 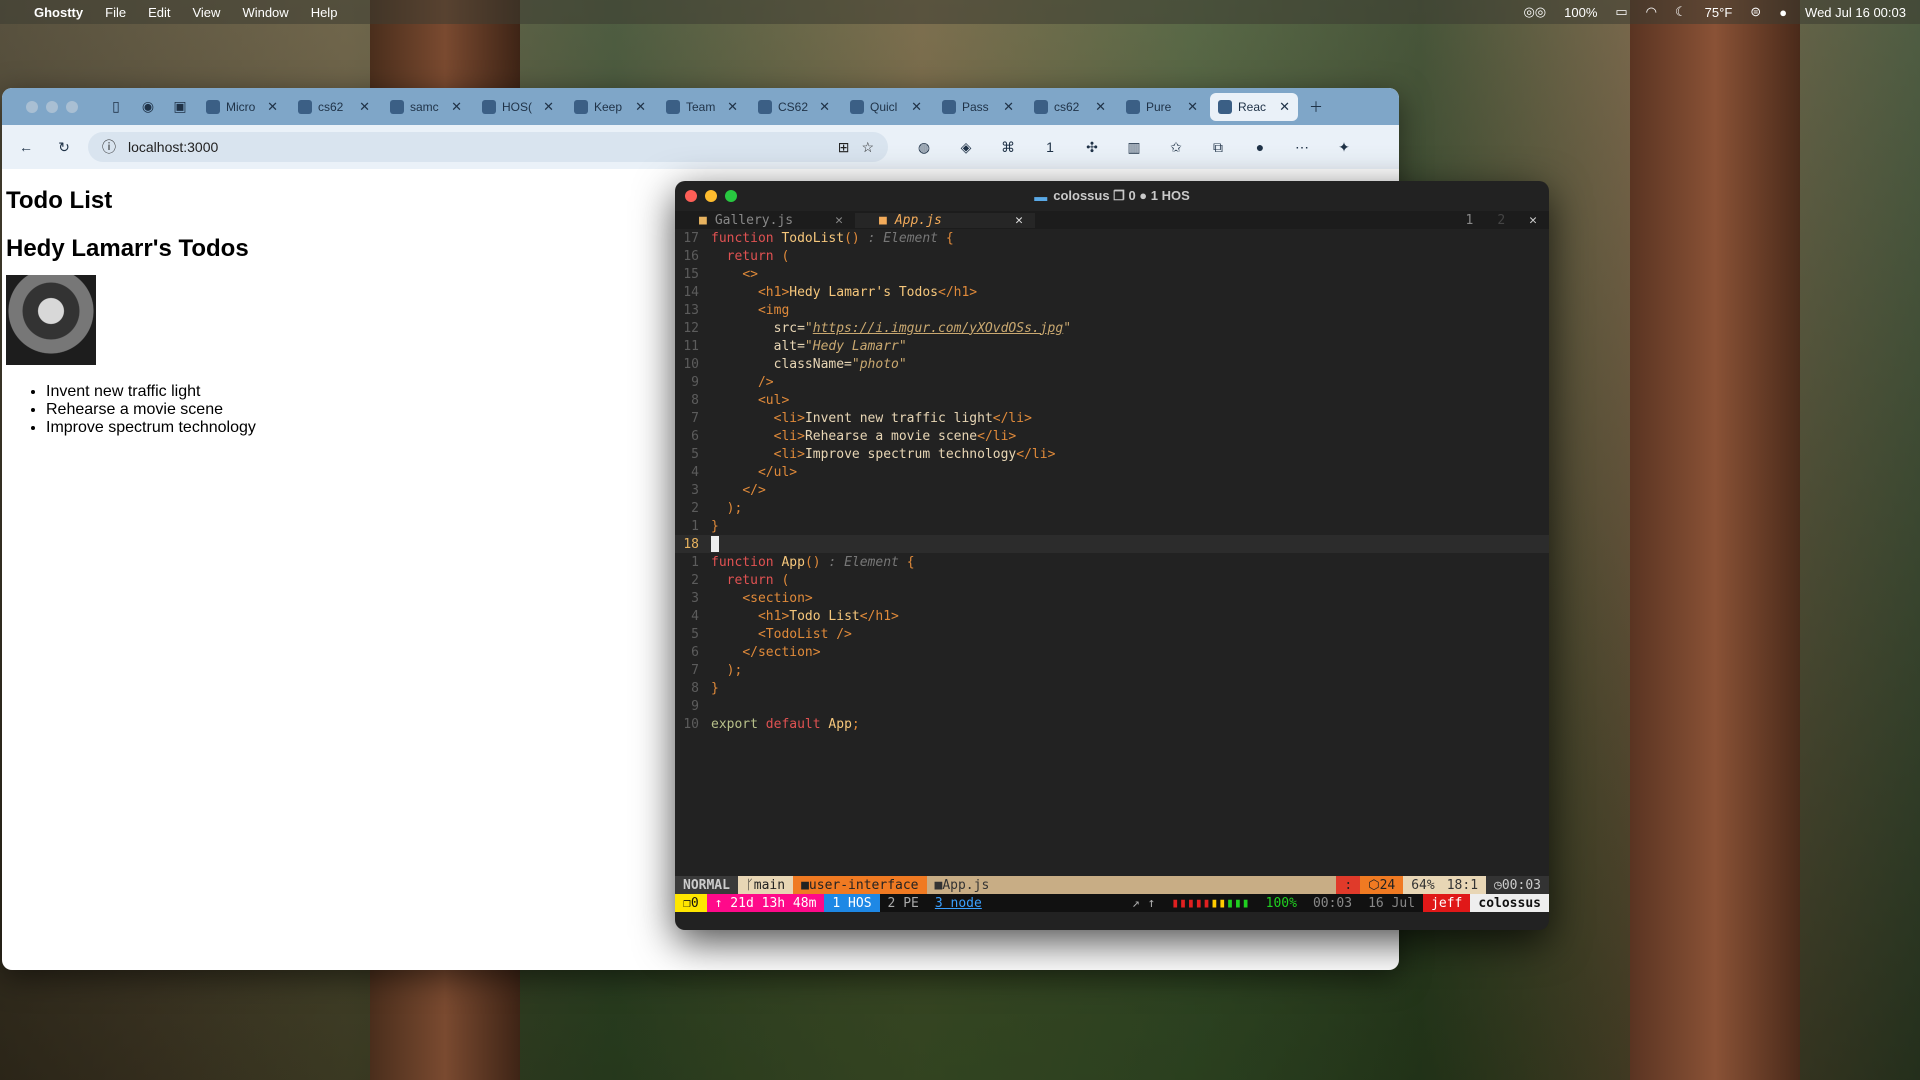 I want to click on weather-icon: ☾, so click(x=1681, y=12).